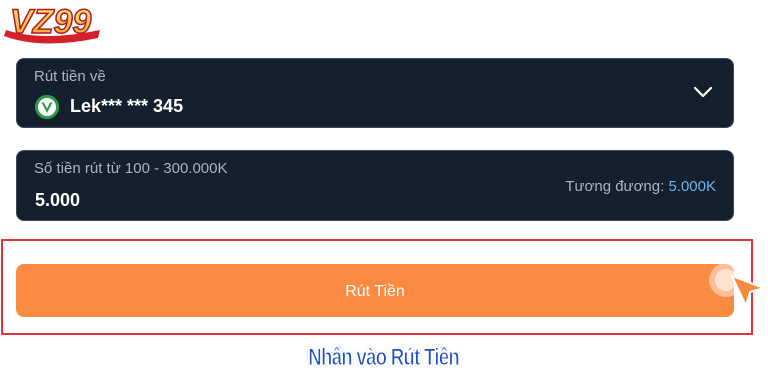 The height and width of the screenshot is (384, 768). I want to click on brand-logo: VZ99, so click(72, 25).